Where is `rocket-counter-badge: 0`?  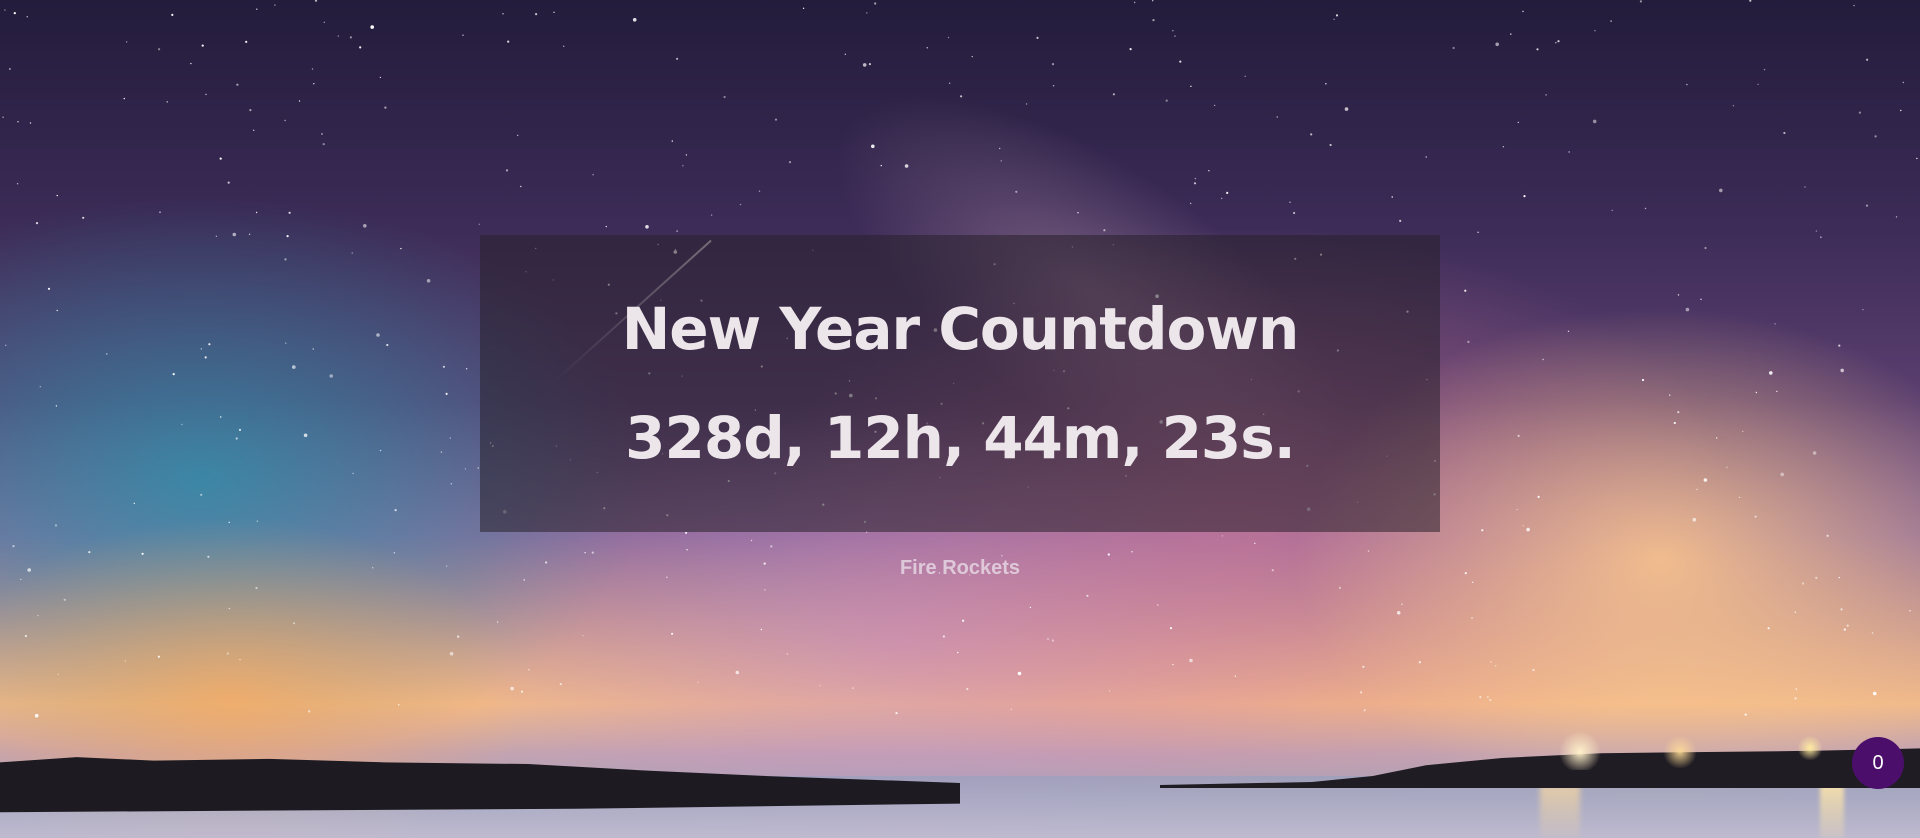
rocket-counter-badge: 0 is located at coordinates (1878, 763).